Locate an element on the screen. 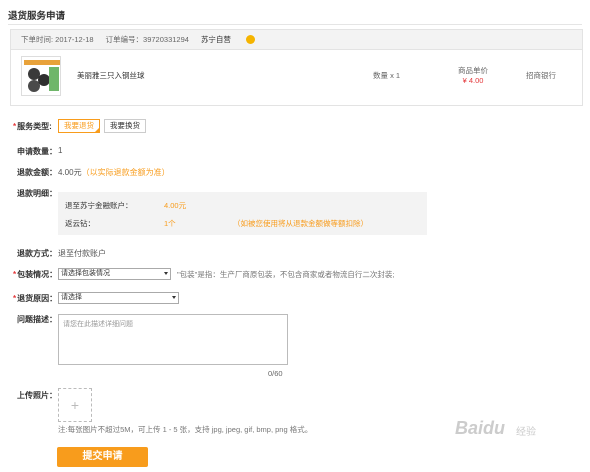  package-select: 请选择包装情况 is located at coordinates (114, 274).